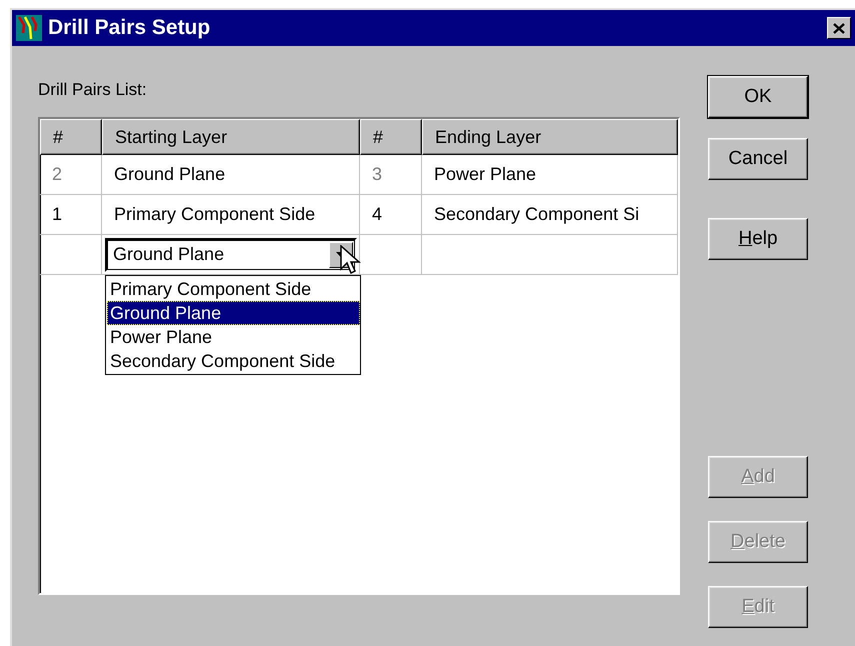 The height and width of the screenshot is (646, 855). I want to click on table-cell: Ground Plane, so click(231, 175).